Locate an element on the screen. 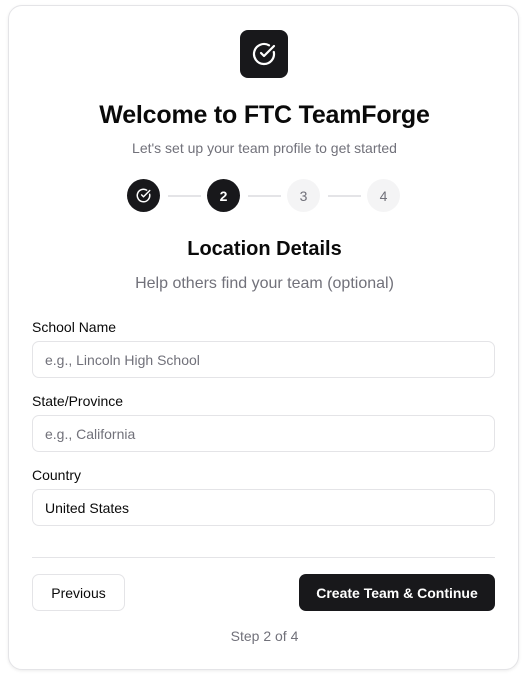  step-1-complete is located at coordinates (143, 195).